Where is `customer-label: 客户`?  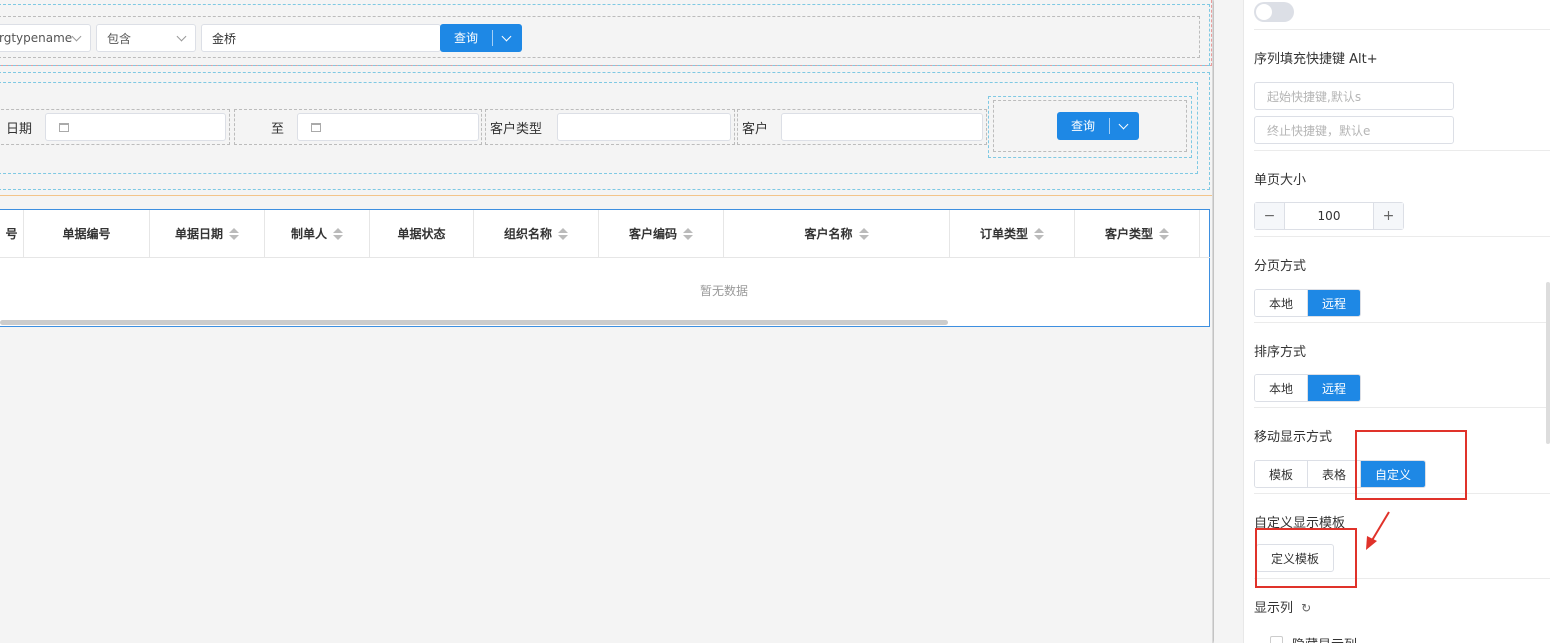 customer-label: 客户 is located at coordinates (755, 129).